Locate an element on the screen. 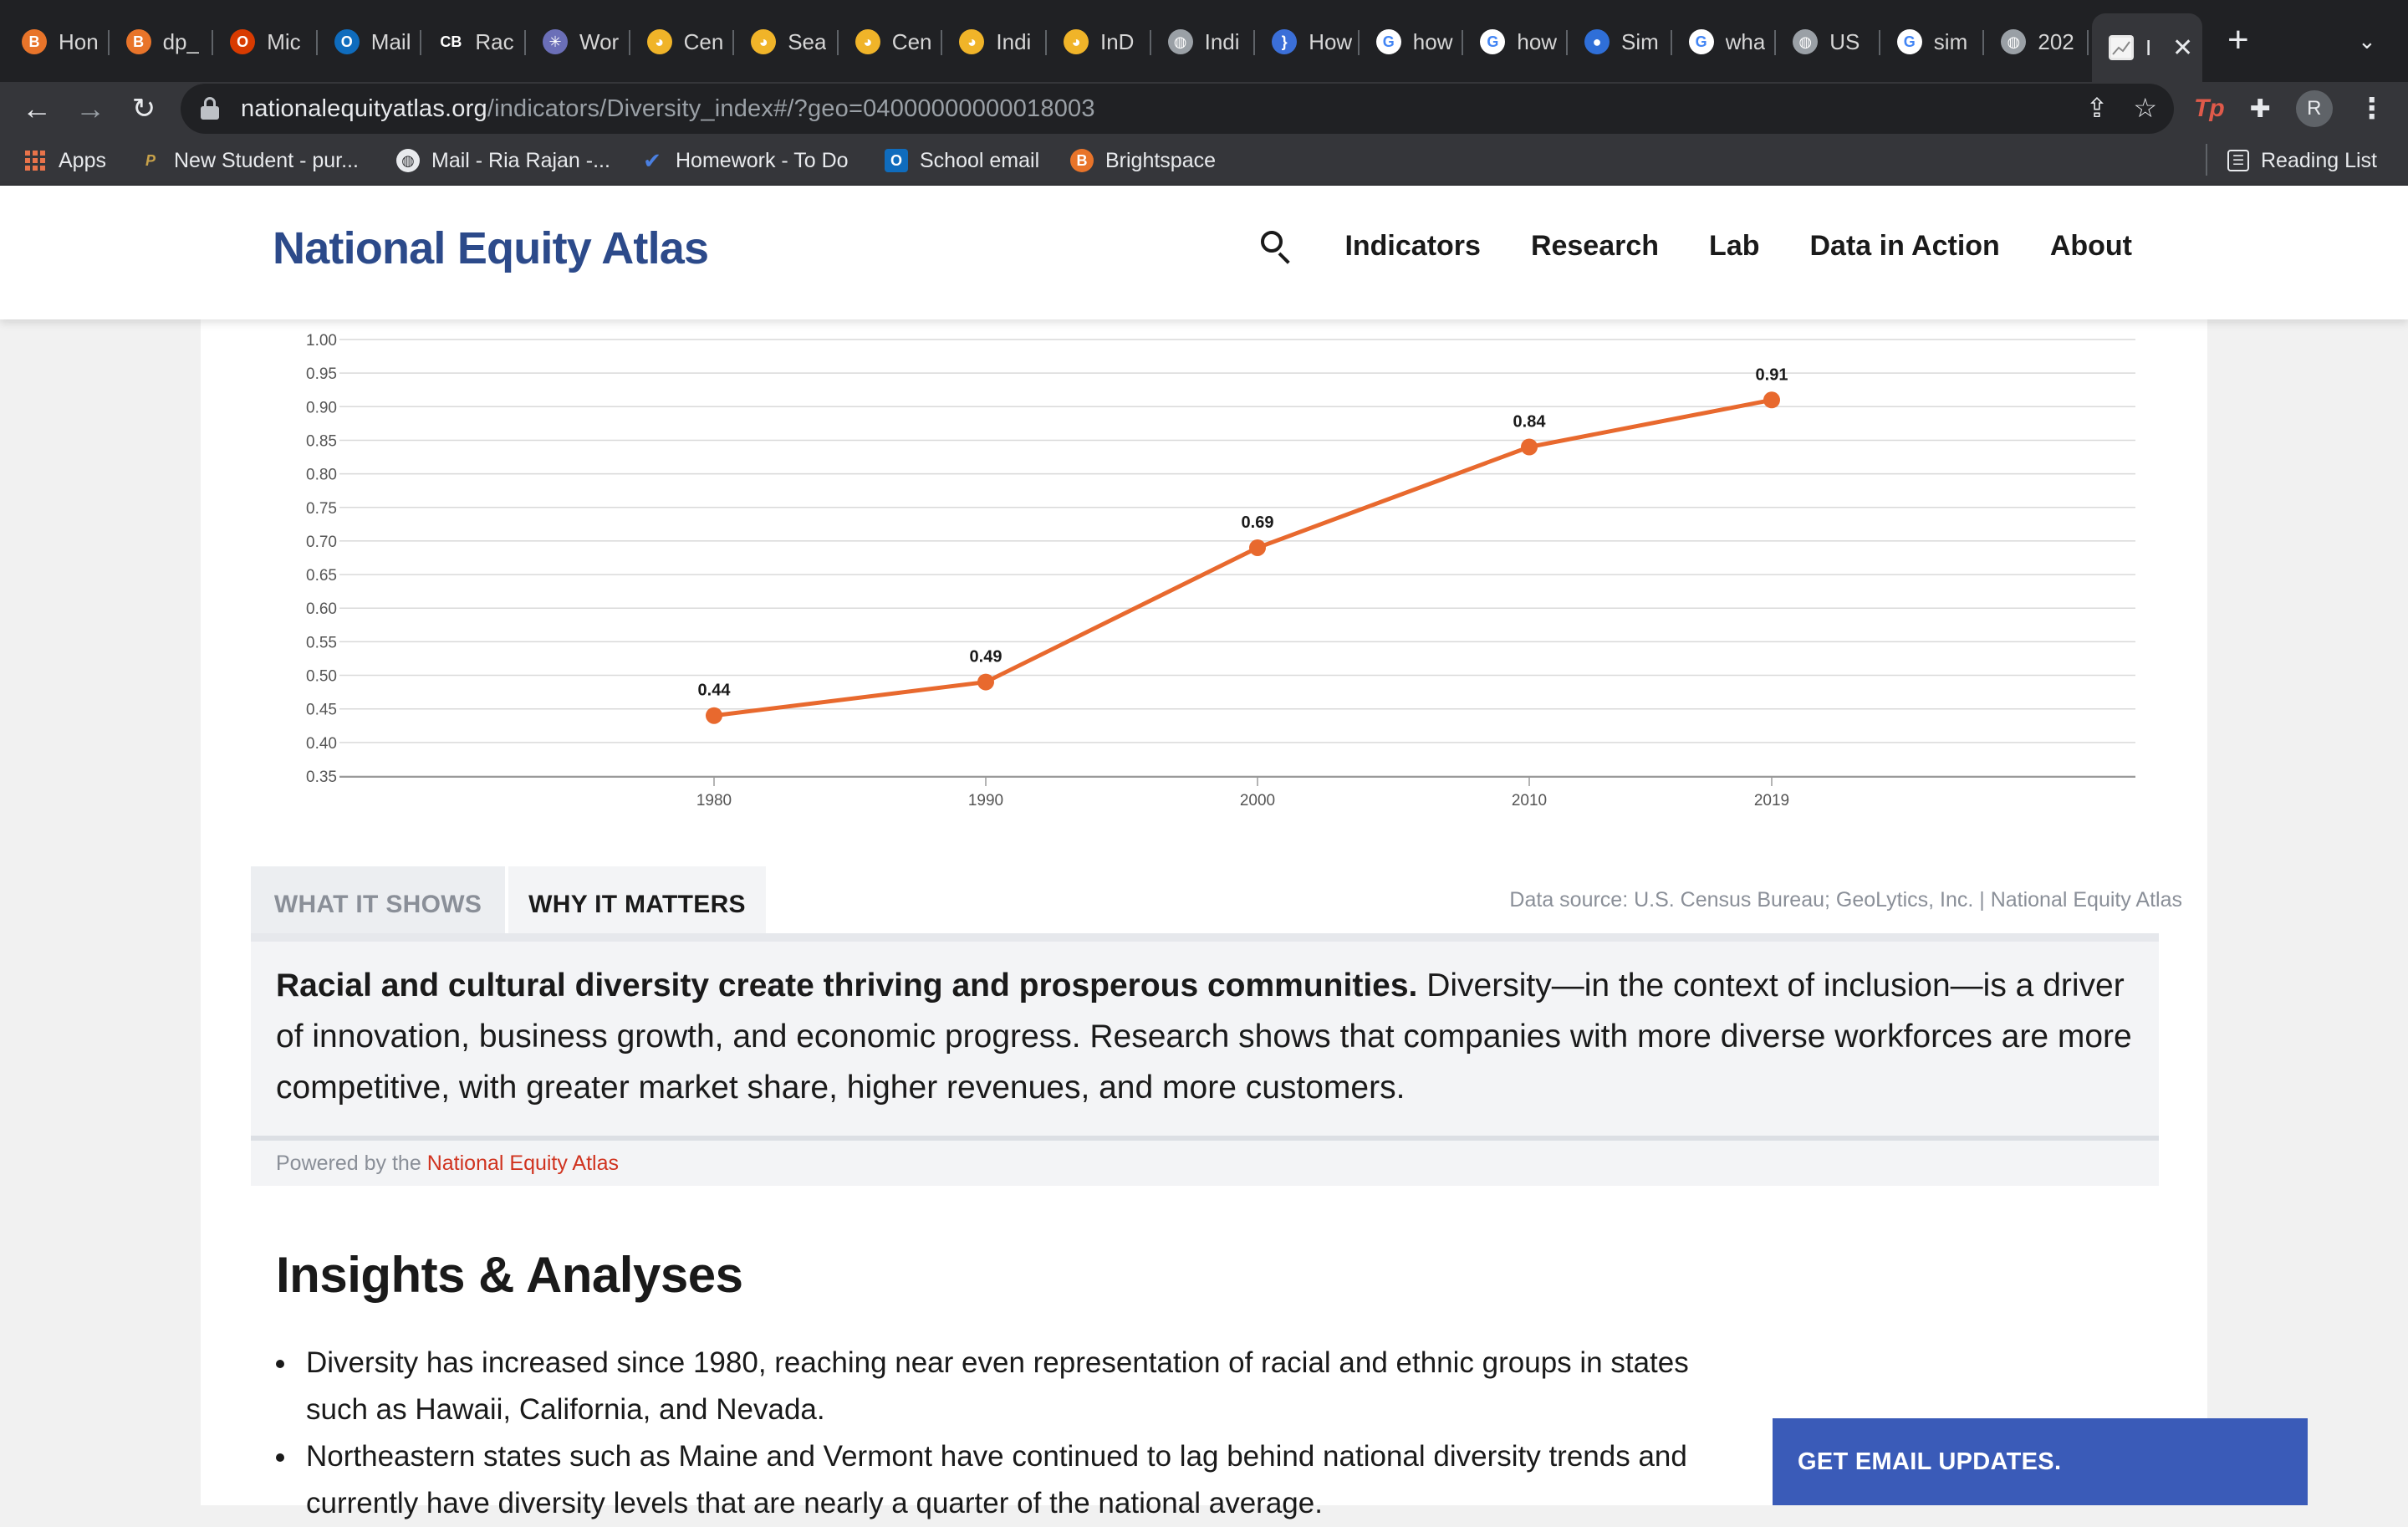 The width and height of the screenshot is (2408, 1527). nav-lab: Lab is located at coordinates (1734, 247).